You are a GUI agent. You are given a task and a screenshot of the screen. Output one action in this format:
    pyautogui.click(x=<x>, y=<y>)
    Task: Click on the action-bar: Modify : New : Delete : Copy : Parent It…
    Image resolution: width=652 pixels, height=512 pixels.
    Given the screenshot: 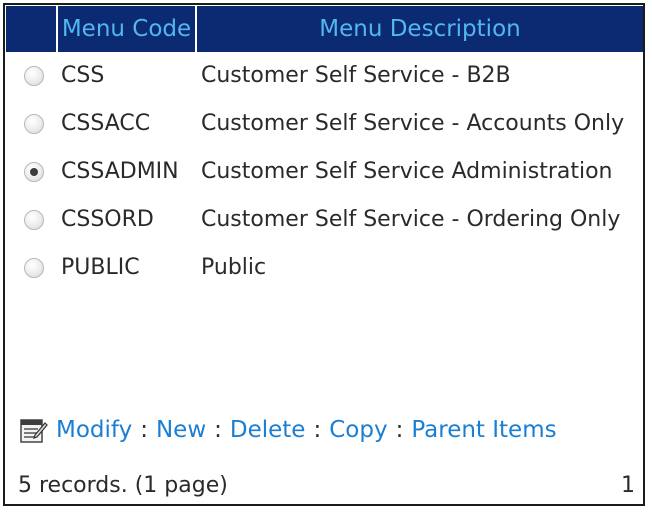 What is the action you would take?
    pyautogui.click(x=287, y=430)
    